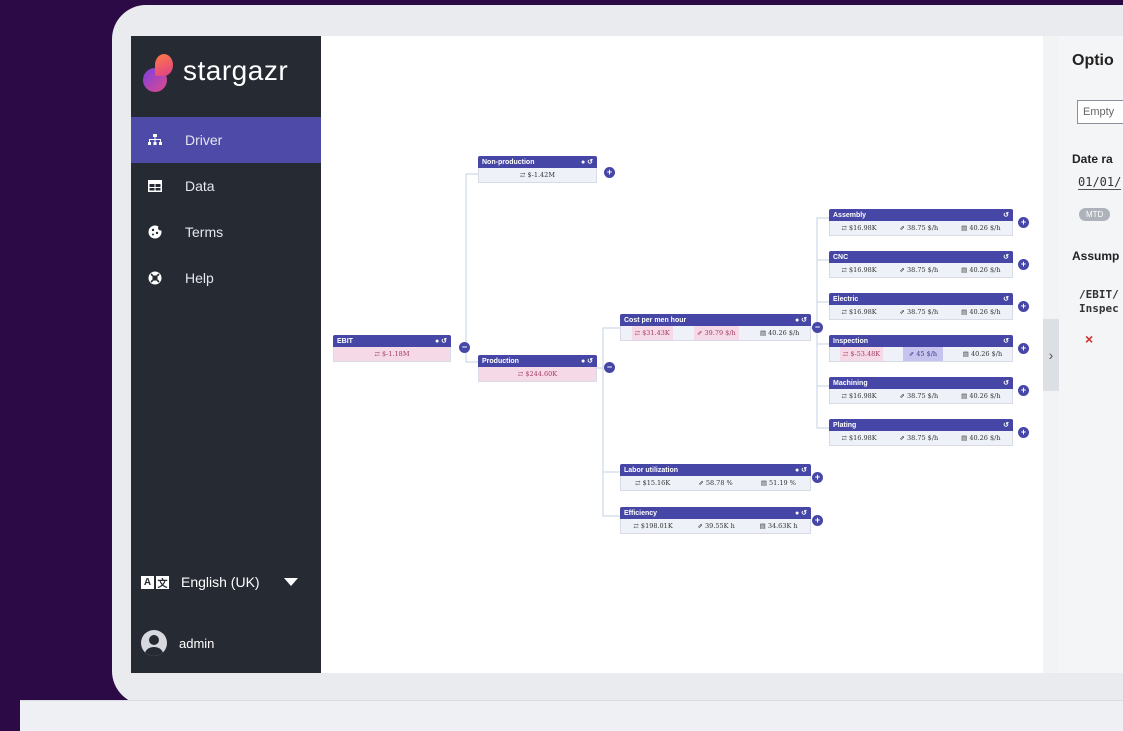  I want to click on node-value-delta: ⇄ $198.01K, so click(653, 526).